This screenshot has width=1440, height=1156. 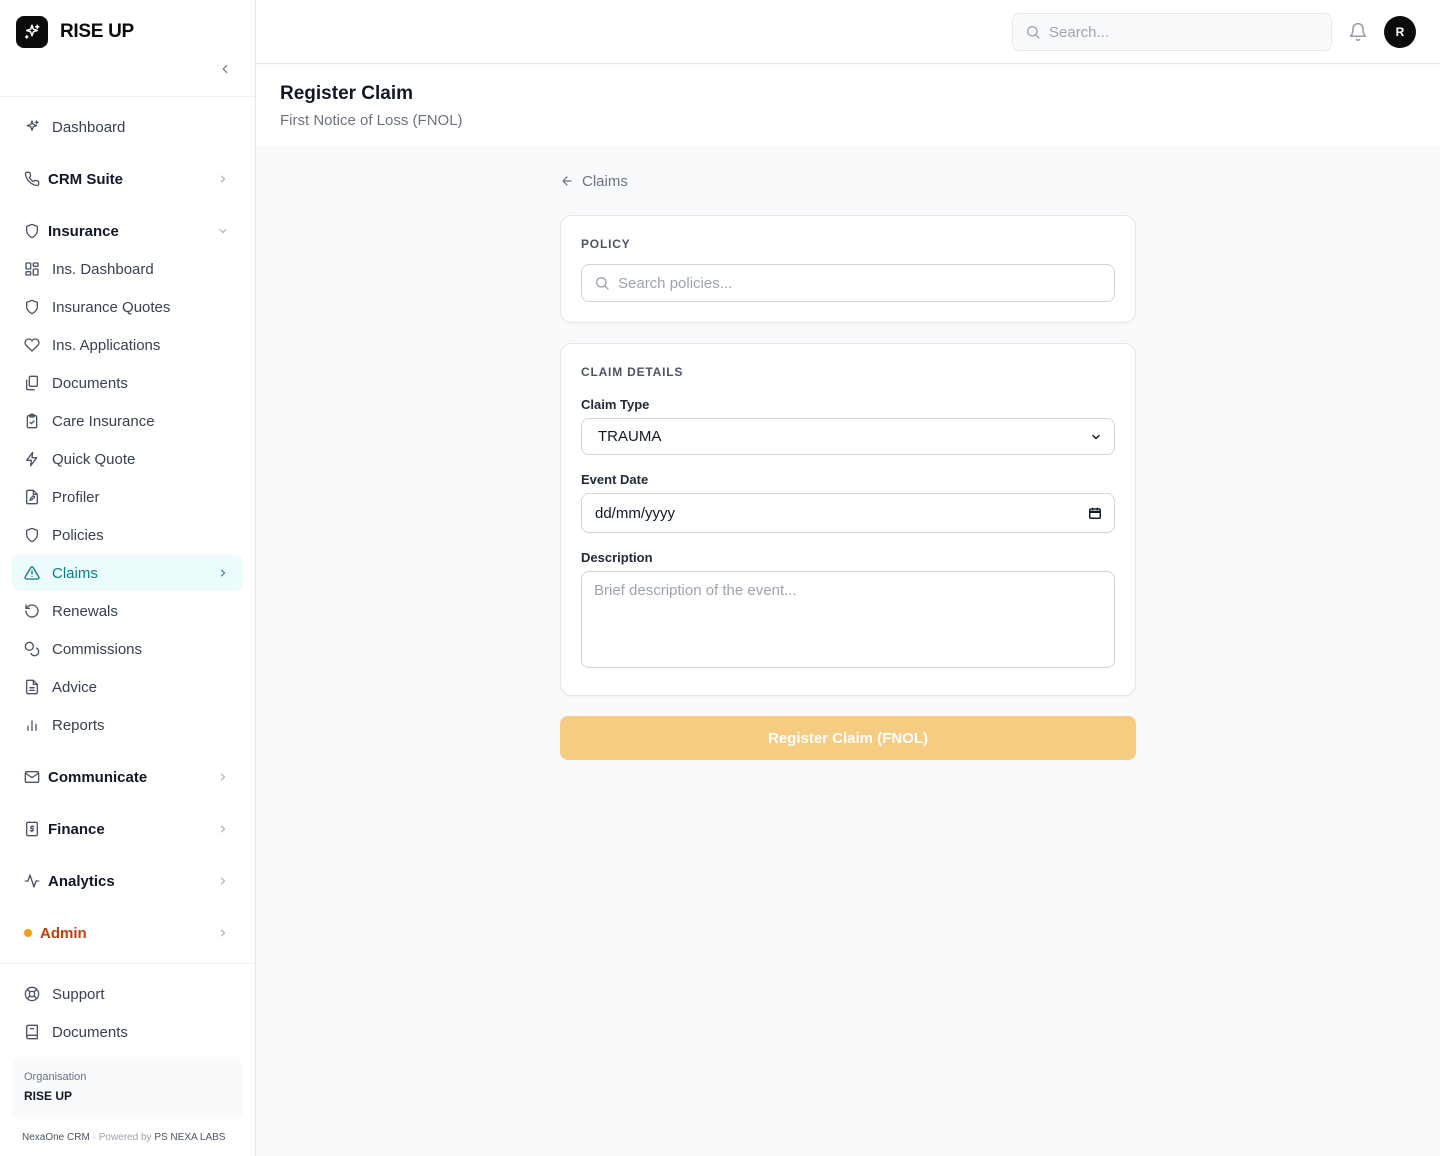 I want to click on sidebar-section-communicate: Communicate, so click(x=127, y=777).